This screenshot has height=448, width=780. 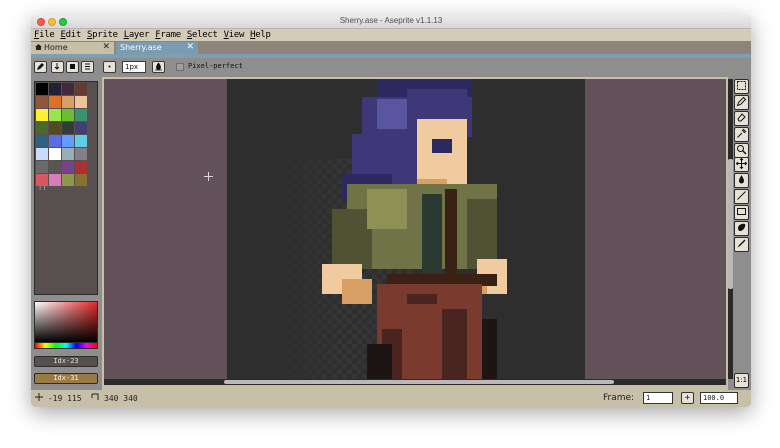 I want to click on blur-icon, so click(x=742, y=227).